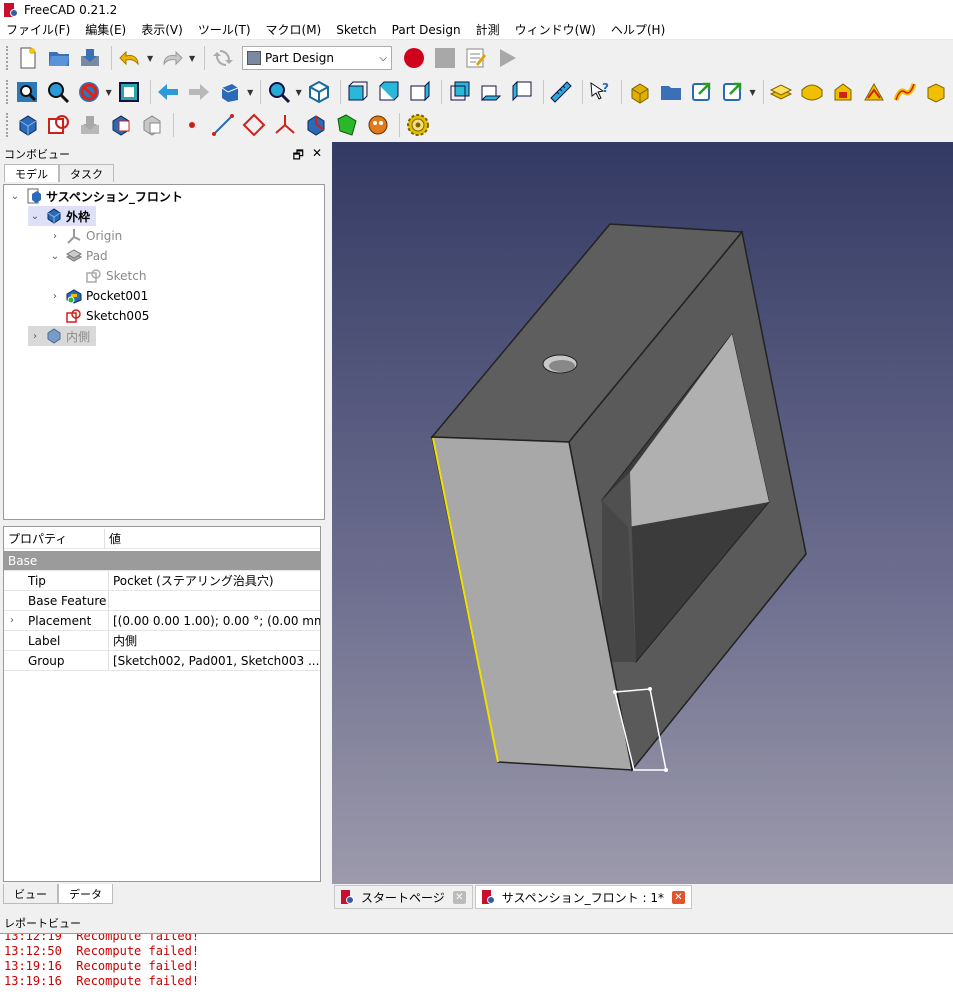 The height and width of the screenshot is (996, 953). What do you see at coordinates (90, 58) in the screenshot?
I see `save-button` at bounding box center [90, 58].